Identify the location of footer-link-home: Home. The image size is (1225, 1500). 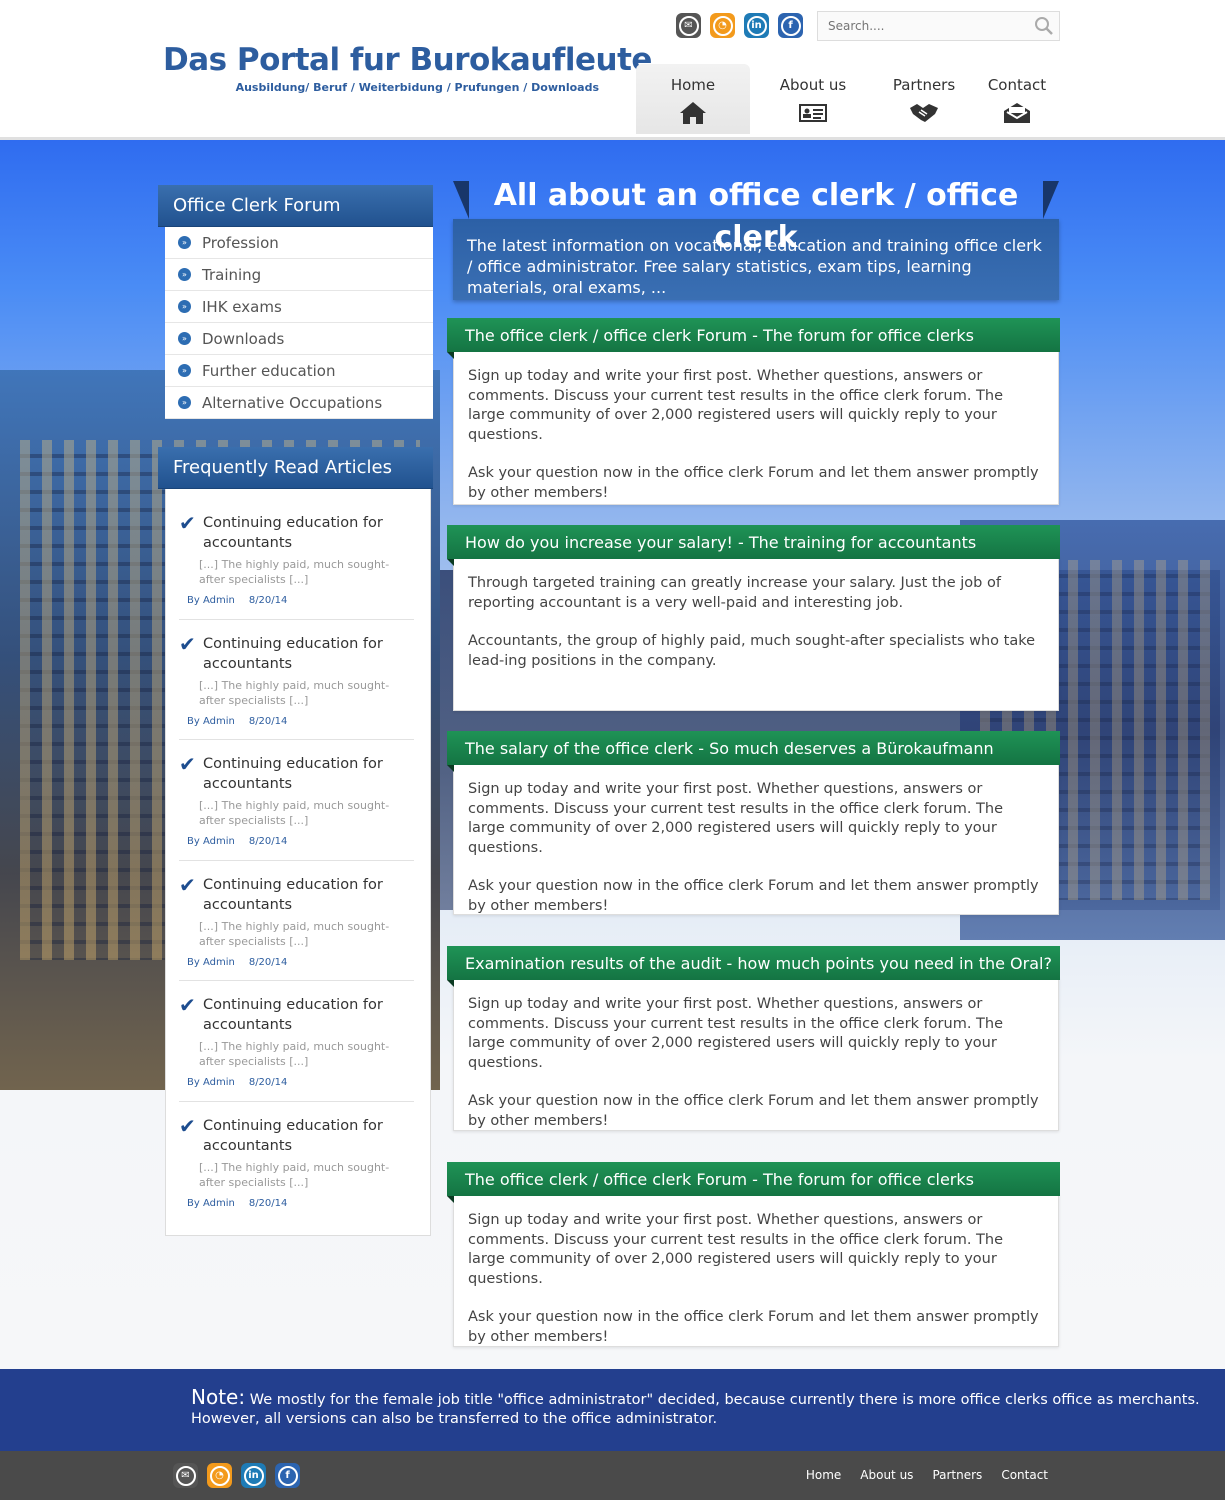
(823, 1475).